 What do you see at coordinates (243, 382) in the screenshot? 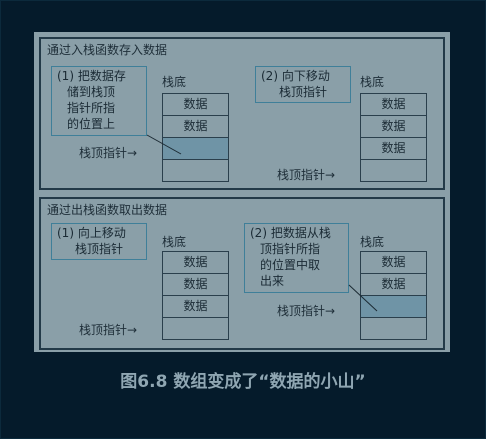
I see `figure-caption: 图6.8 数组变成了“数据的小山”` at bounding box center [243, 382].